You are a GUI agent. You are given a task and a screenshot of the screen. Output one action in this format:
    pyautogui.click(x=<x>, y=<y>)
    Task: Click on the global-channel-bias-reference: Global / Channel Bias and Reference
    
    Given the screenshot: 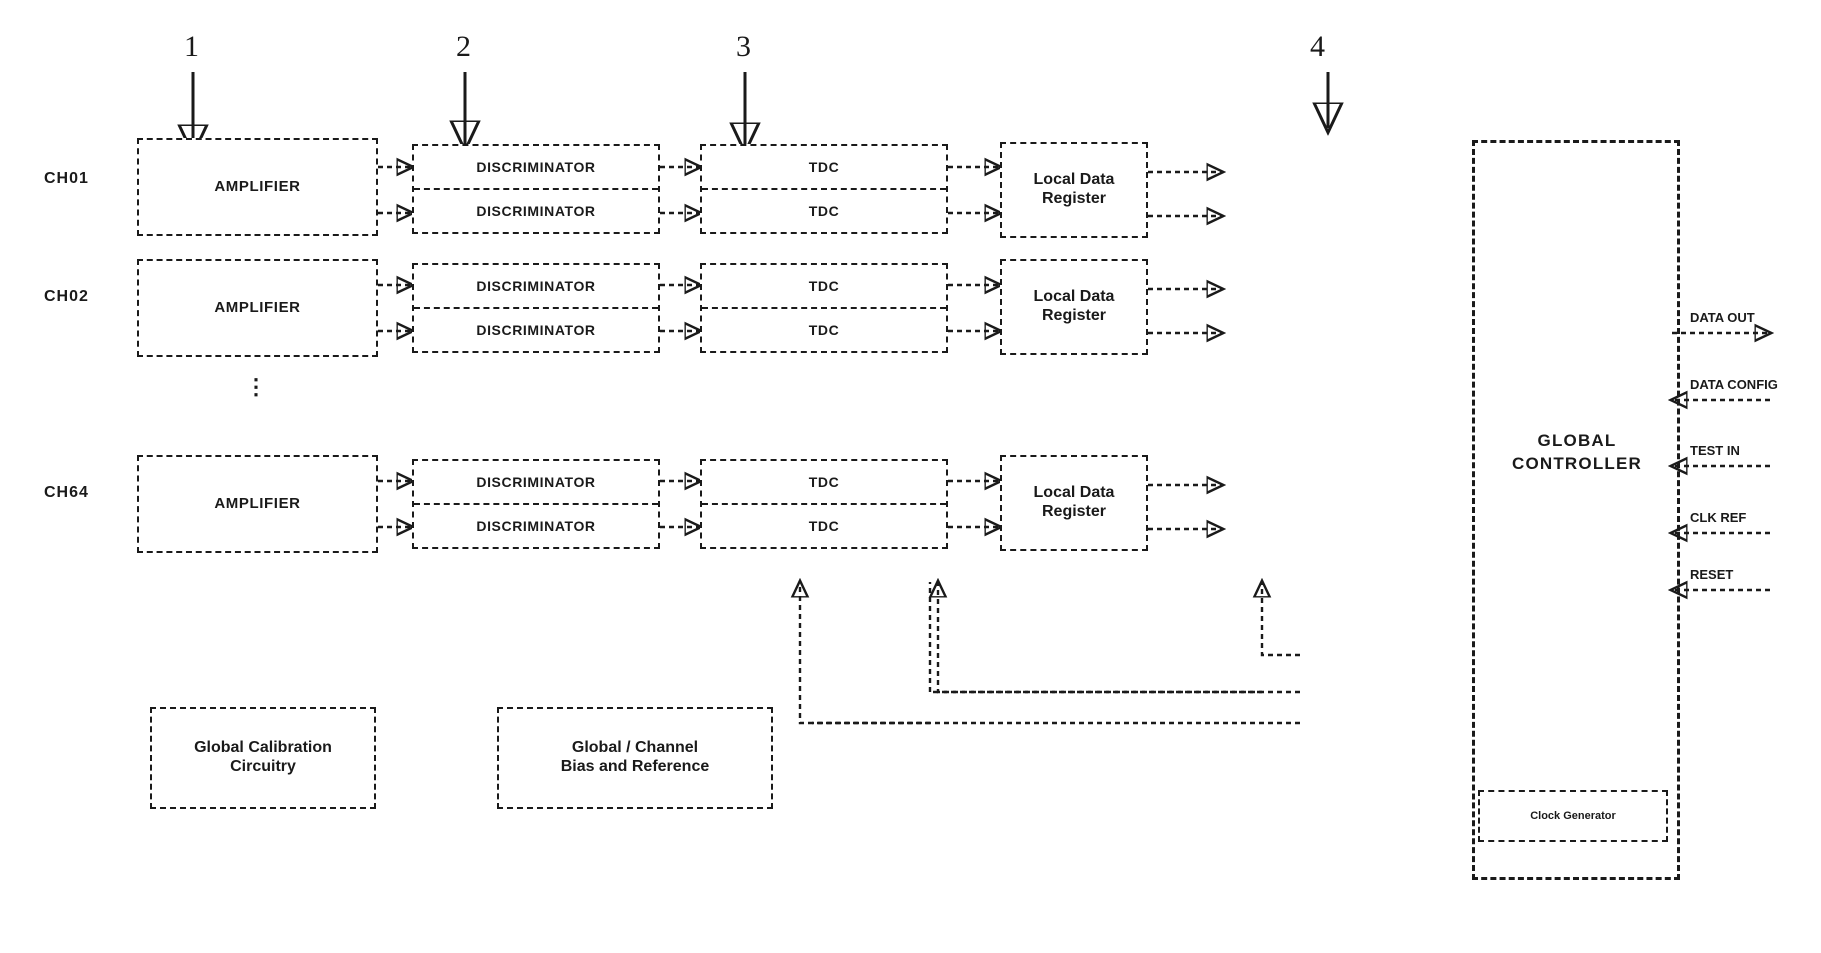 What is the action you would take?
    pyautogui.click(x=635, y=758)
    